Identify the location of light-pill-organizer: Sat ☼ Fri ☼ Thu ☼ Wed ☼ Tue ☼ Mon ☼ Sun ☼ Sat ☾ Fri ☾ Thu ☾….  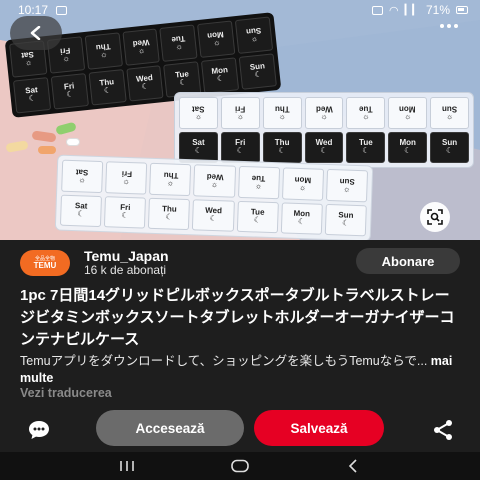
(214, 197).